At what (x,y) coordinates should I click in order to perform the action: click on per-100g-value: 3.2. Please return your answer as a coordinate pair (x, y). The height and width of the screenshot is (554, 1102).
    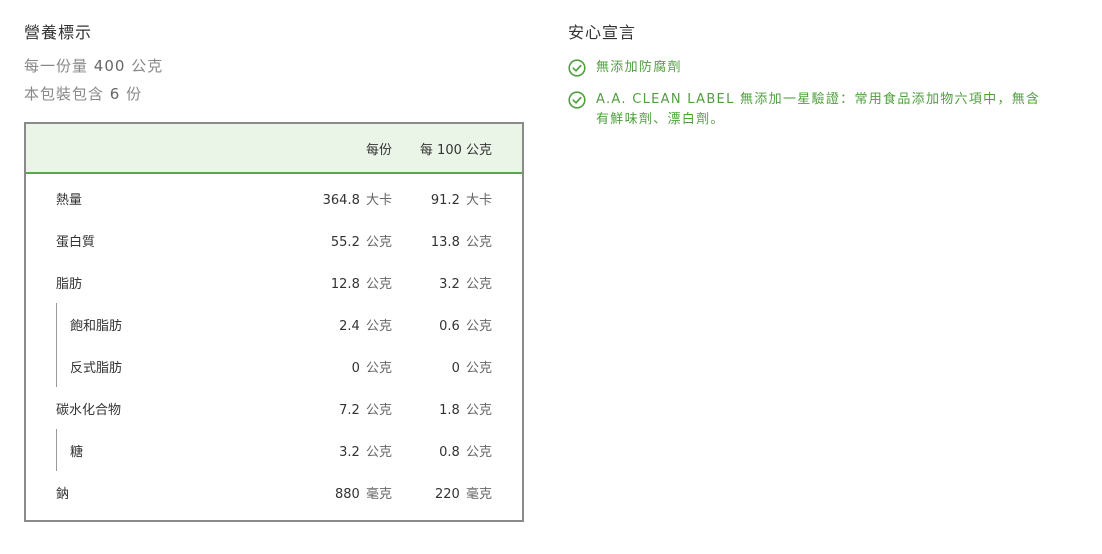
    Looking at the image, I should click on (449, 284).